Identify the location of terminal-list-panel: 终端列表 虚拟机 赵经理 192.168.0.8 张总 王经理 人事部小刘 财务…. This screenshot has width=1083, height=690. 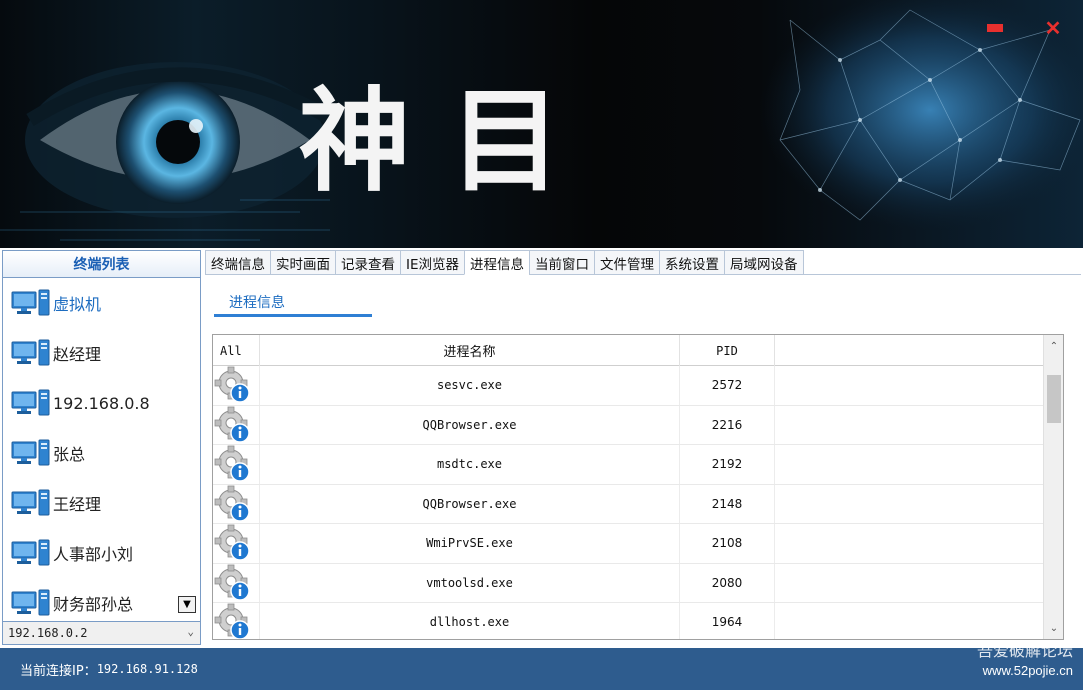
(101, 447).